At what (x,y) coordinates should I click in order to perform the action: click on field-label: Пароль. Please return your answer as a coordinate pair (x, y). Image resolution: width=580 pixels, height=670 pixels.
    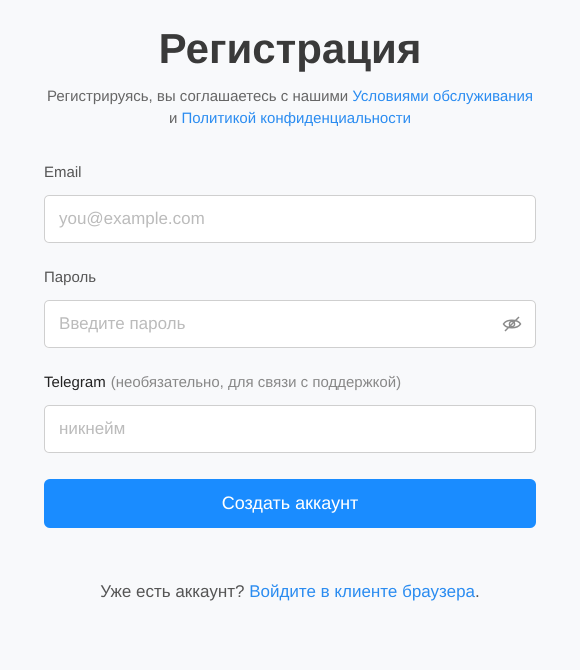
    Looking at the image, I should click on (70, 277).